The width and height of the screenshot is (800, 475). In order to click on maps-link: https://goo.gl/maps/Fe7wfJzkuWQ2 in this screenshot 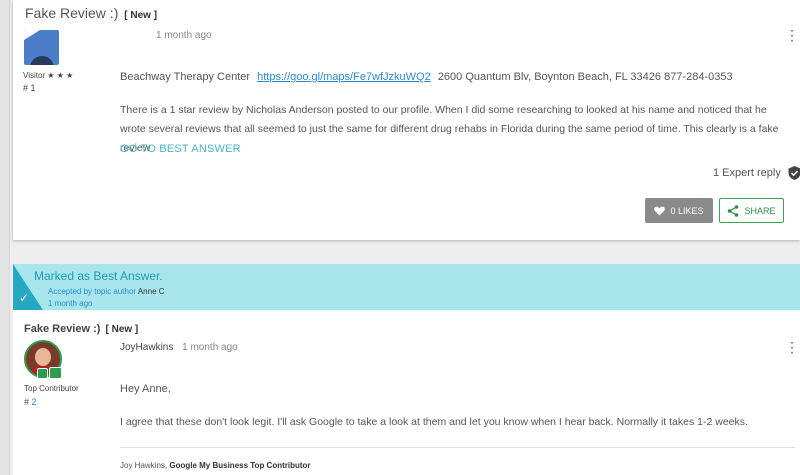, I will do `click(344, 77)`.